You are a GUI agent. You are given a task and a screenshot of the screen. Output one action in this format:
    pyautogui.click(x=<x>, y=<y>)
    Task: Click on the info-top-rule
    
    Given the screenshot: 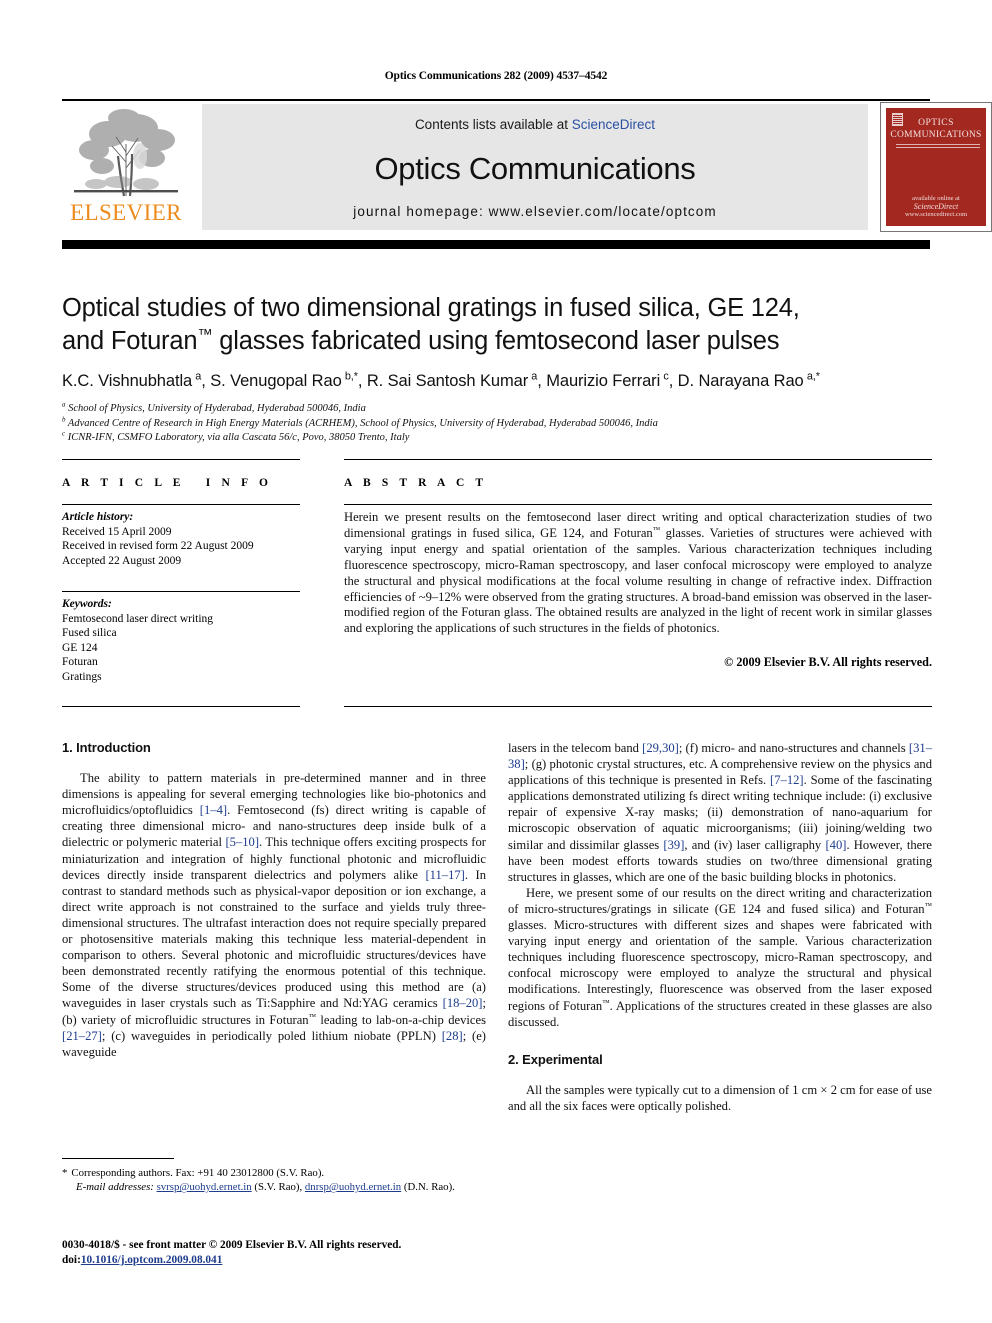 What is the action you would take?
    pyautogui.click(x=181, y=459)
    